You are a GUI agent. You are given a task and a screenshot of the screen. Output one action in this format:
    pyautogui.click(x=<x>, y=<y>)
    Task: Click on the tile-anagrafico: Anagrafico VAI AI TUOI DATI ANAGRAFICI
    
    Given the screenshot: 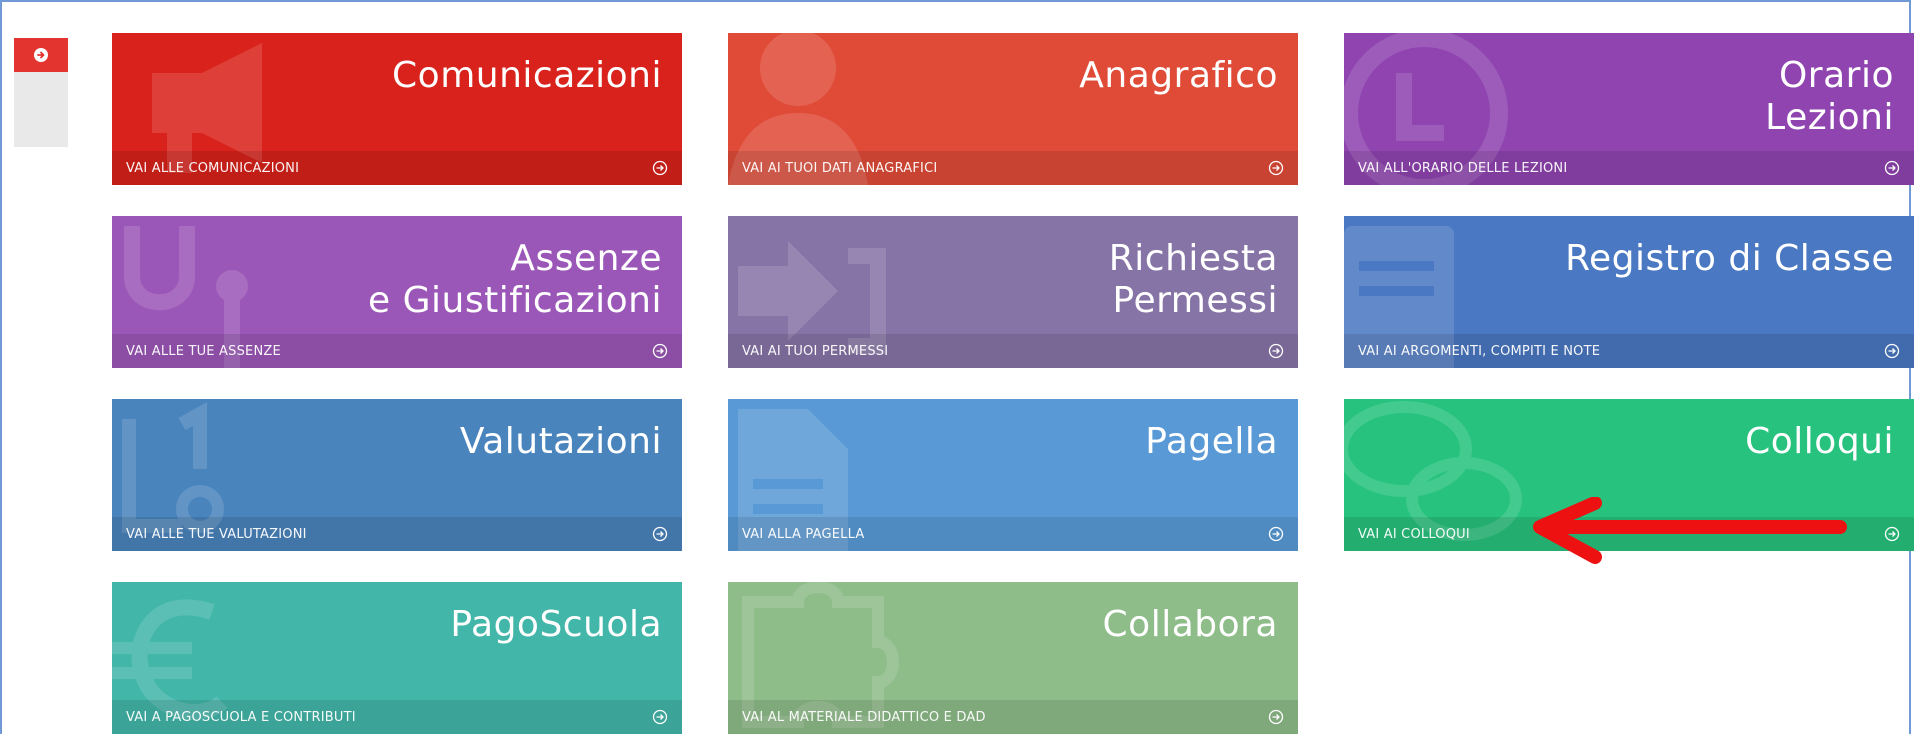 What is the action you would take?
    pyautogui.click(x=1013, y=109)
    